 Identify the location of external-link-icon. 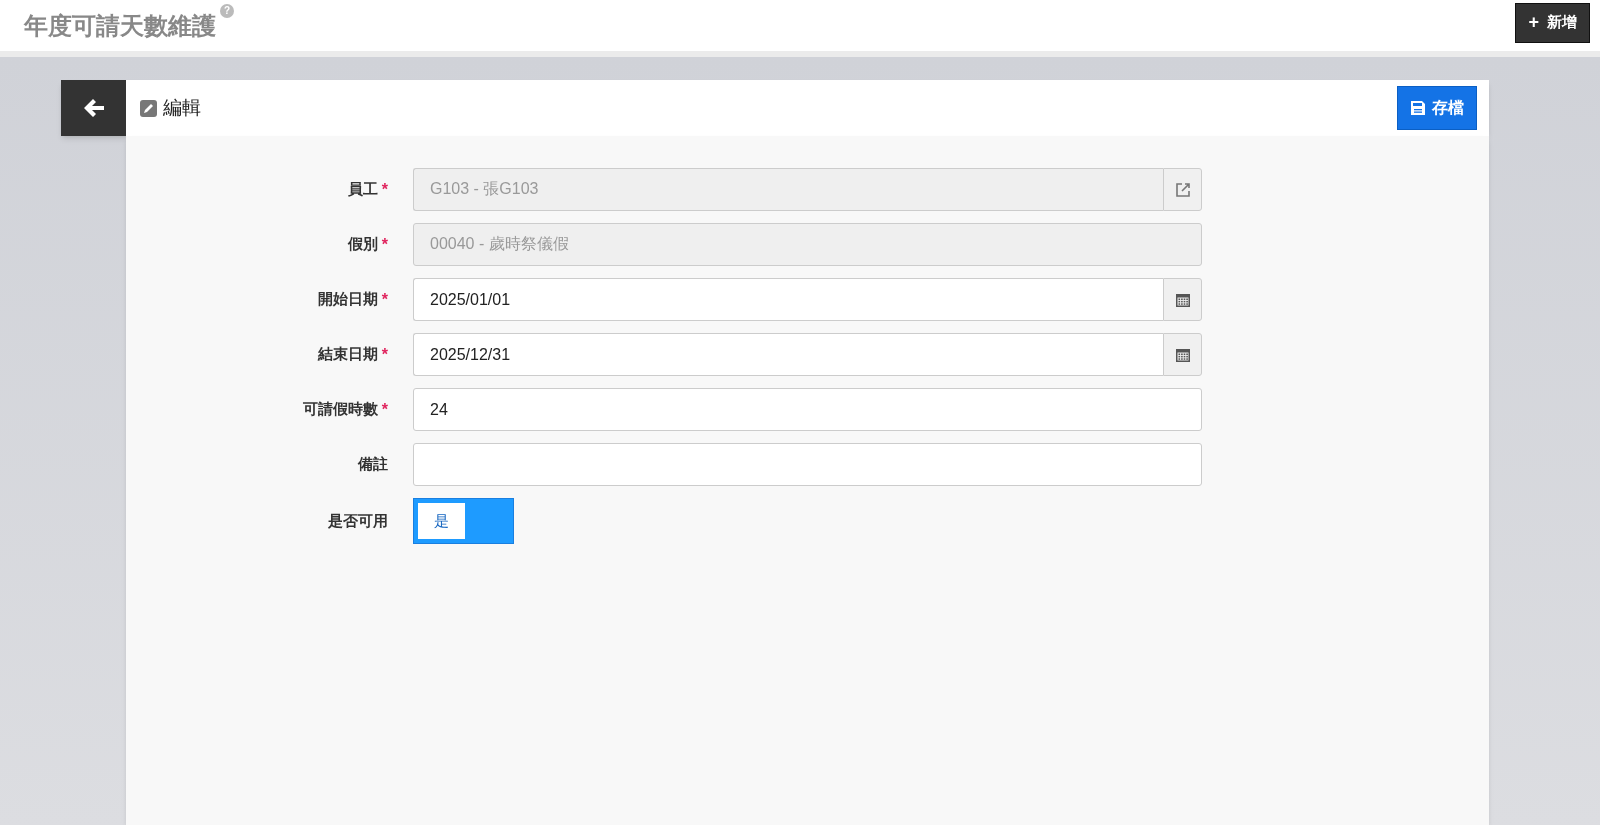
(1182, 189).